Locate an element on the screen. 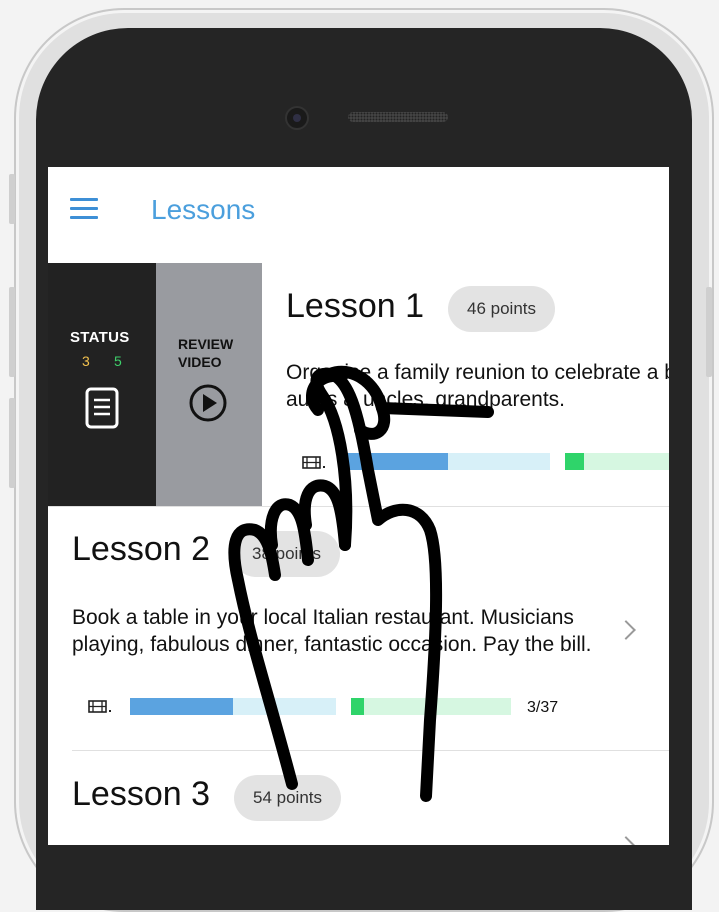 The height and width of the screenshot is (912, 719). earpiece-speaker is located at coordinates (398, 117).